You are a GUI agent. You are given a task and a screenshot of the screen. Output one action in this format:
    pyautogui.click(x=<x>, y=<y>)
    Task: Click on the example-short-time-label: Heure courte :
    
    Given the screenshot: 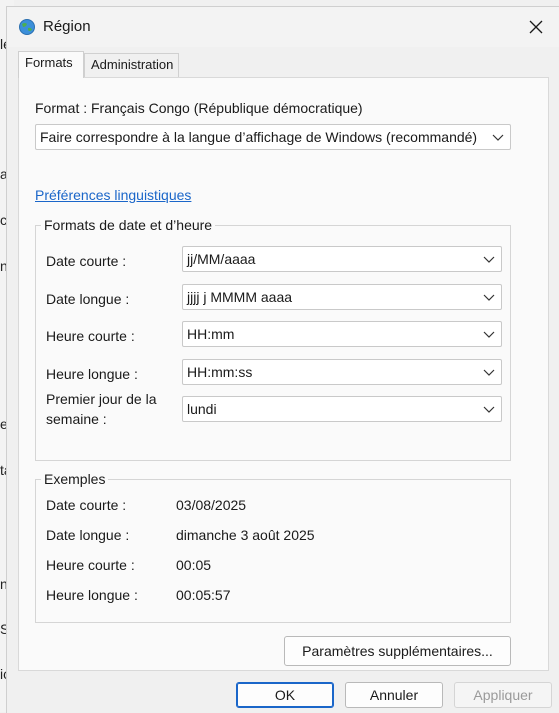 What is the action you would take?
    pyautogui.click(x=90, y=565)
    